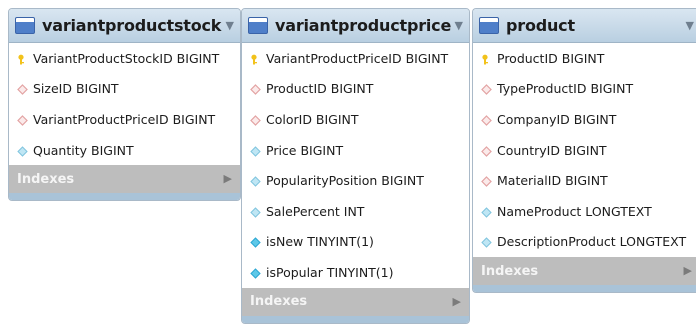  What do you see at coordinates (540, 25) in the screenshot?
I see `table-title: product` at bounding box center [540, 25].